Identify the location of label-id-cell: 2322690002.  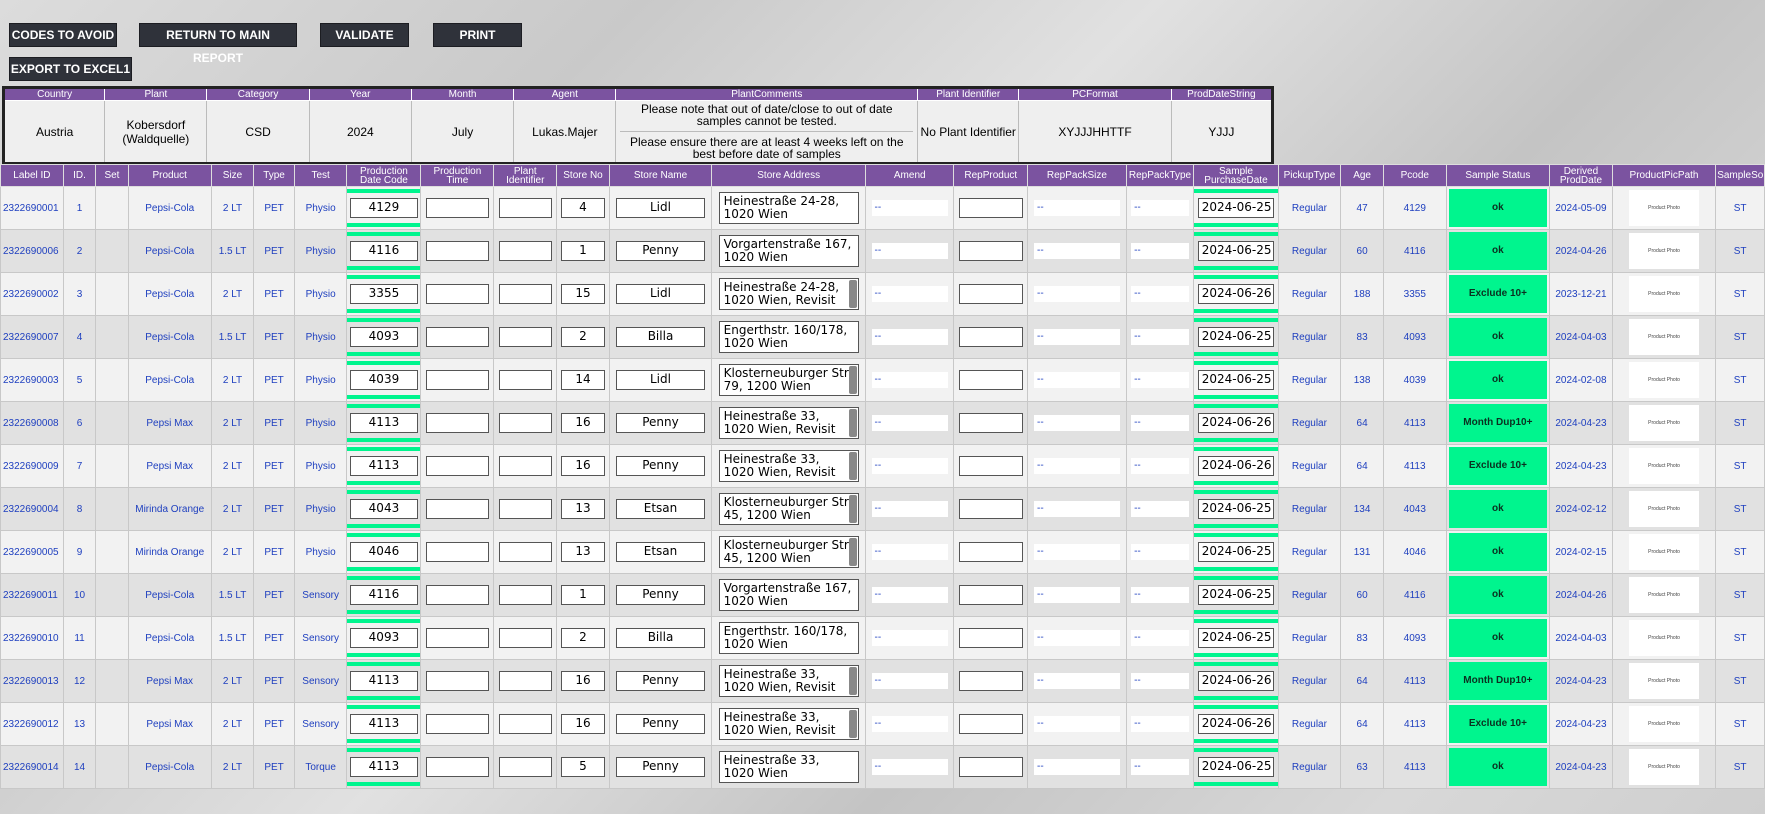
(32, 294).